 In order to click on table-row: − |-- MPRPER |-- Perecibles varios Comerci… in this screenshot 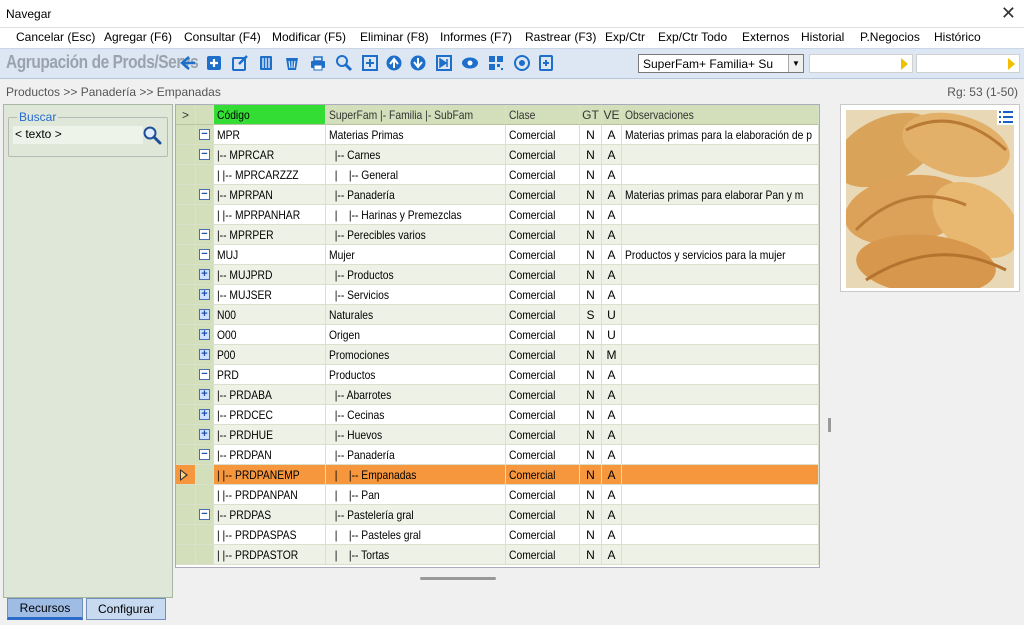, I will do `click(497, 235)`.